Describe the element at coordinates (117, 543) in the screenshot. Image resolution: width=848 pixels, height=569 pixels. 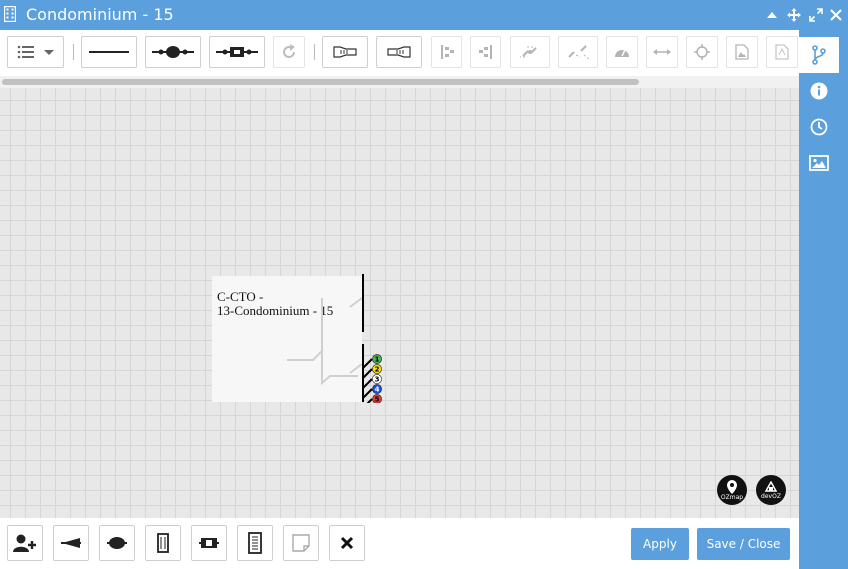
I see `splice-tool-icon` at that location.